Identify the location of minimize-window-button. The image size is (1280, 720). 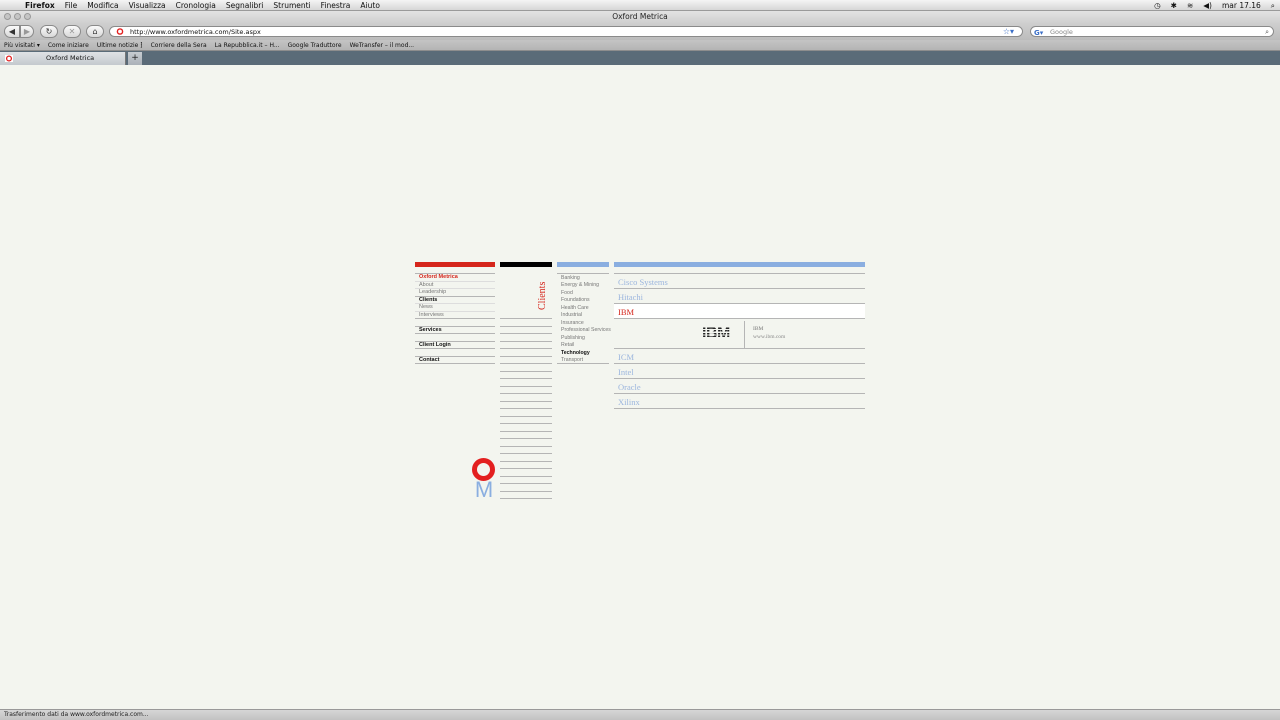
(17, 16).